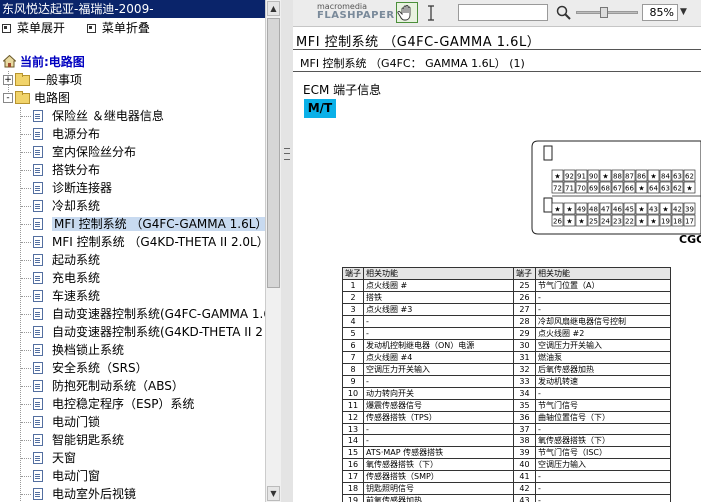 The width and height of the screenshot is (701, 502). I want to click on header-function: 相关功能, so click(438, 273).